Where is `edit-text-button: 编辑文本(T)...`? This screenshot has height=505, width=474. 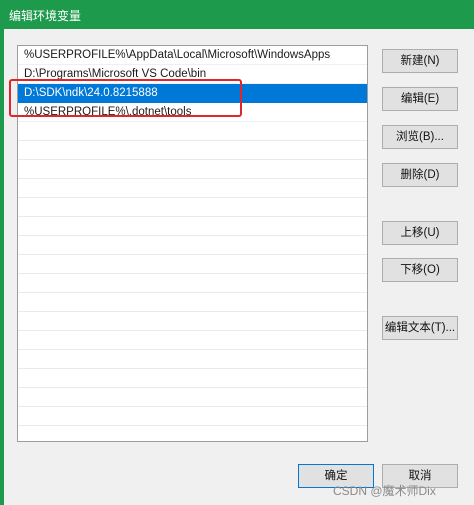
edit-text-button: 编辑文本(T)... is located at coordinates (420, 328).